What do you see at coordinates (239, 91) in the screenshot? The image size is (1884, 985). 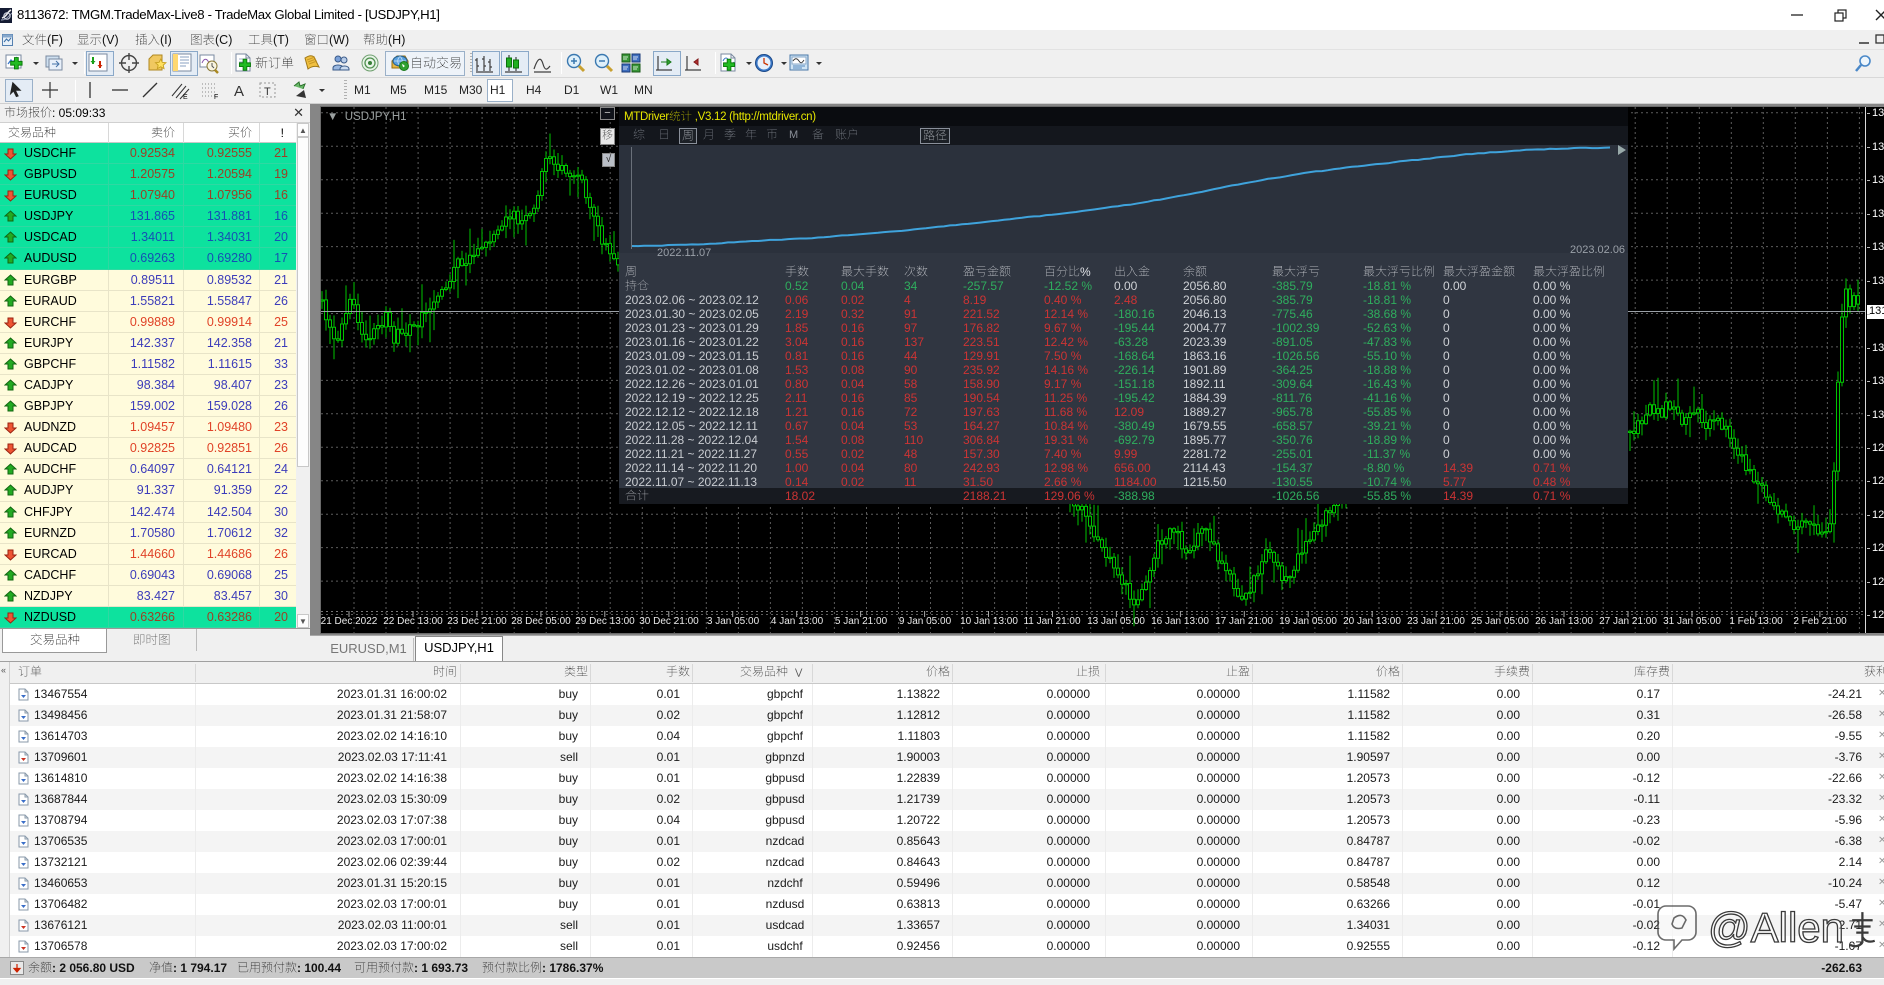 I see `svg-text: A` at bounding box center [239, 91].